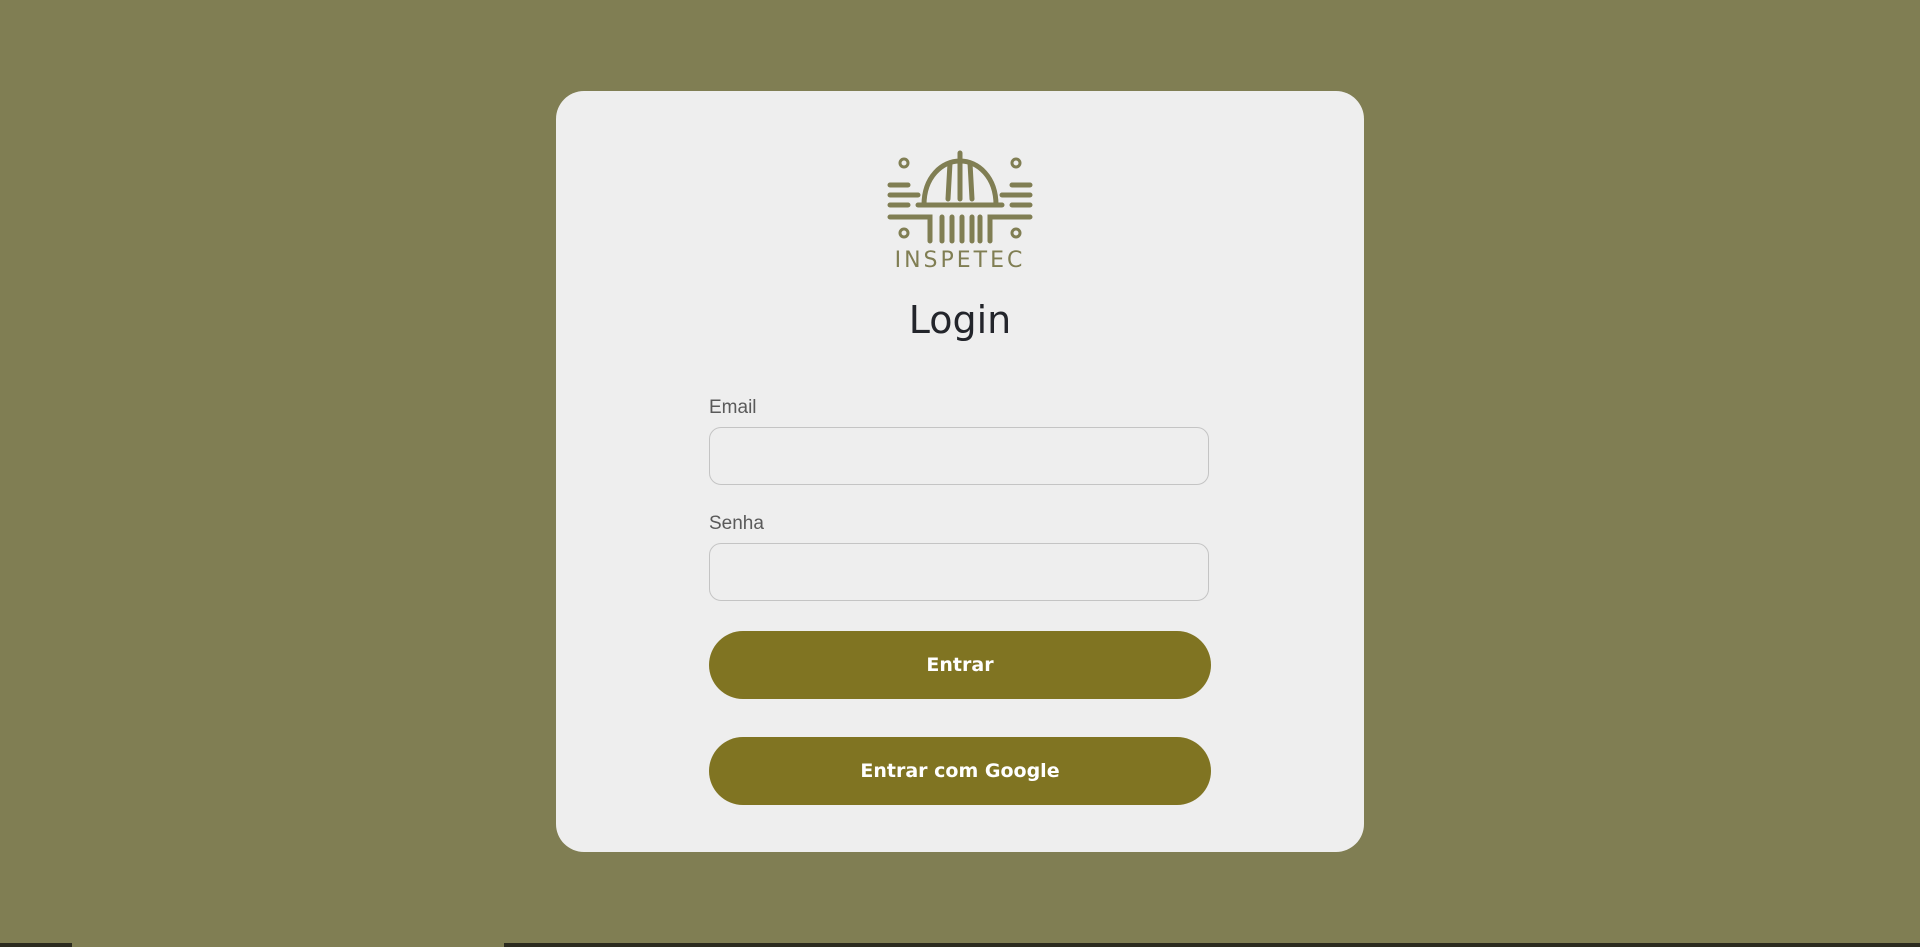 This screenshot has height=947, width=1920. What do you see at coordinates (736, 523) in the screenshot?
I see `password-label: Senha` at bounding box center [736, 523].